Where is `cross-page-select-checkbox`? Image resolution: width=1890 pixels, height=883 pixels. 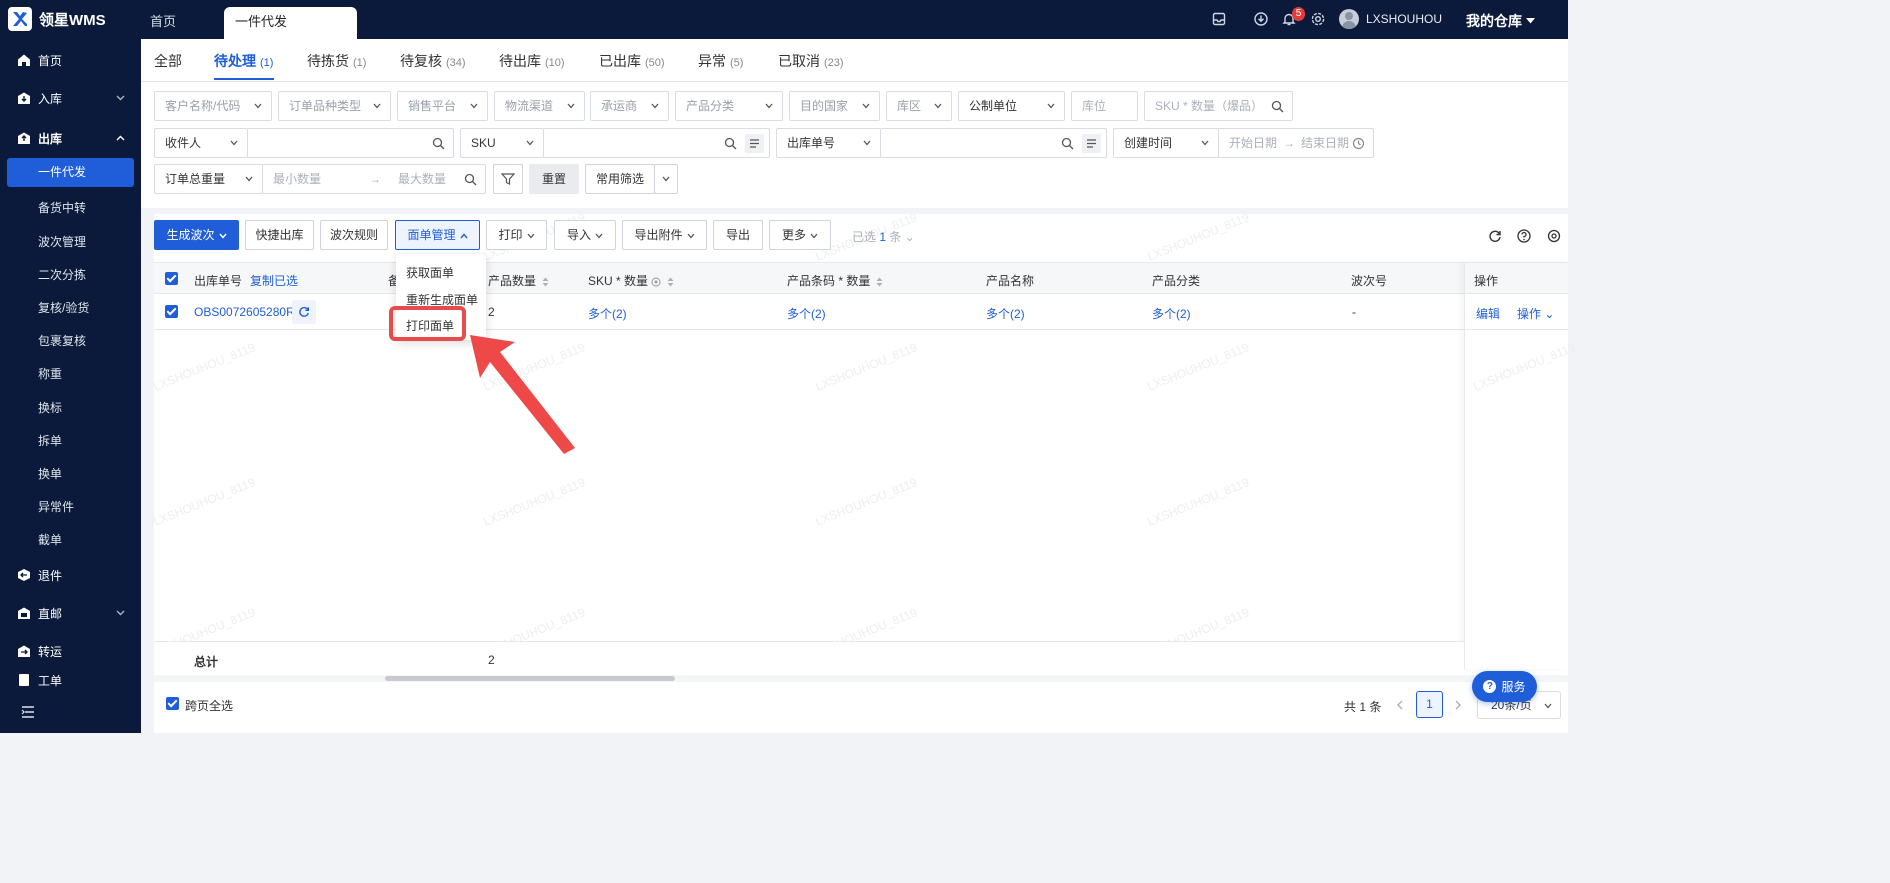 cross-page-select-checkbox is located at coordinates (172, 703).